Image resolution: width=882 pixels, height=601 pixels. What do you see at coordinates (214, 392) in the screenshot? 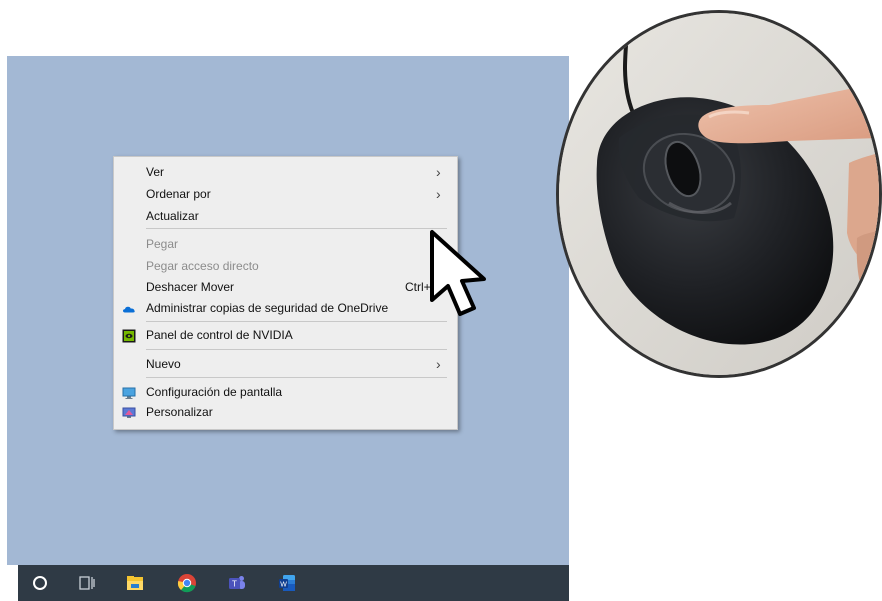
I see `menu-item-label: Configuración de pantalla` at bounding box center [214, 392].